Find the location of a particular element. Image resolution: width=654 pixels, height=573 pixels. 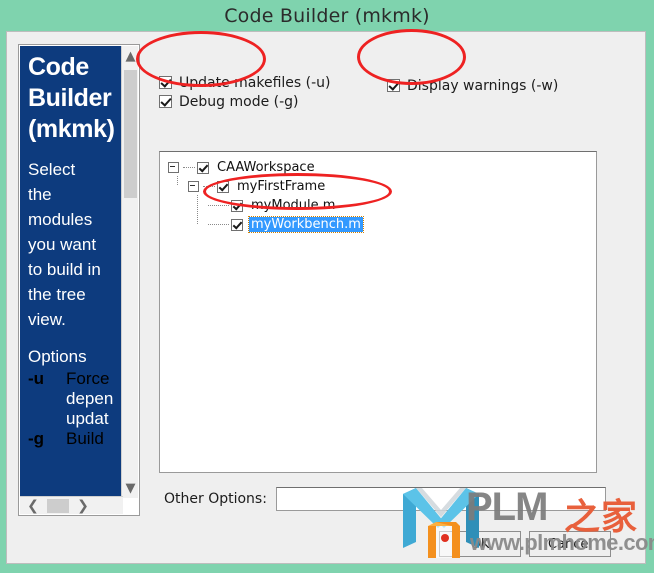

tree-node-label: CAAWorkspace is located at coordinates (266, 167).